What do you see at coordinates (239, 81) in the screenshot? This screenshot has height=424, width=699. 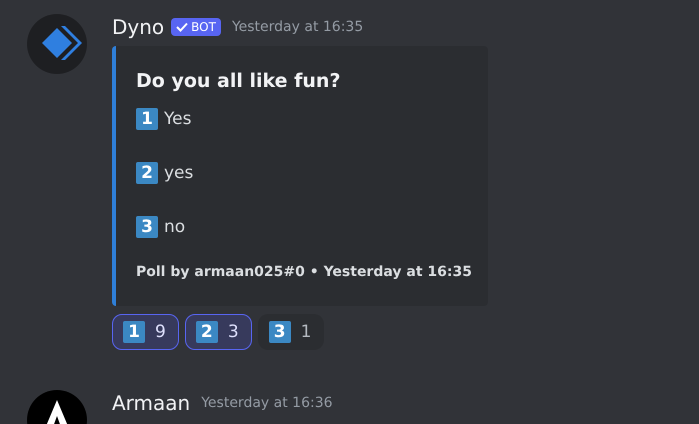 I see `poll-title: Do you all like fun?` at bounding box center [239, 81].